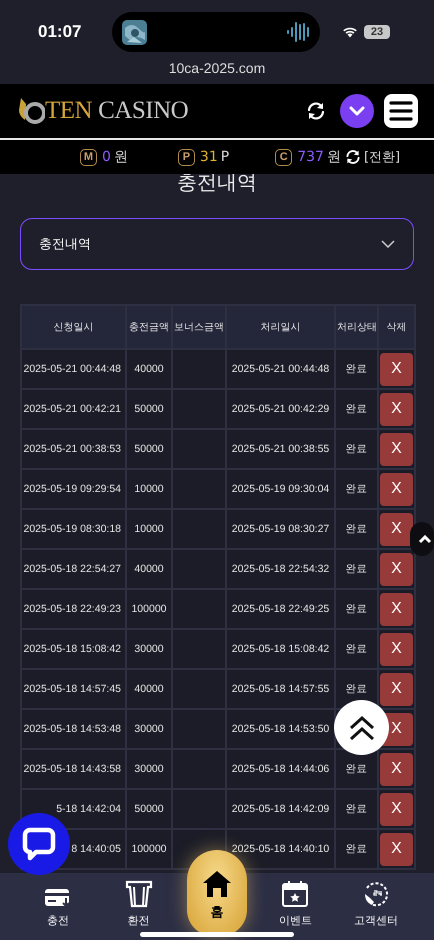 The image size is (434, 940). What do you see at coordinates (88, 809) in the screenshot?
I see `table-cell: 5-18 14:42:04` at bounding box center [88, 809].